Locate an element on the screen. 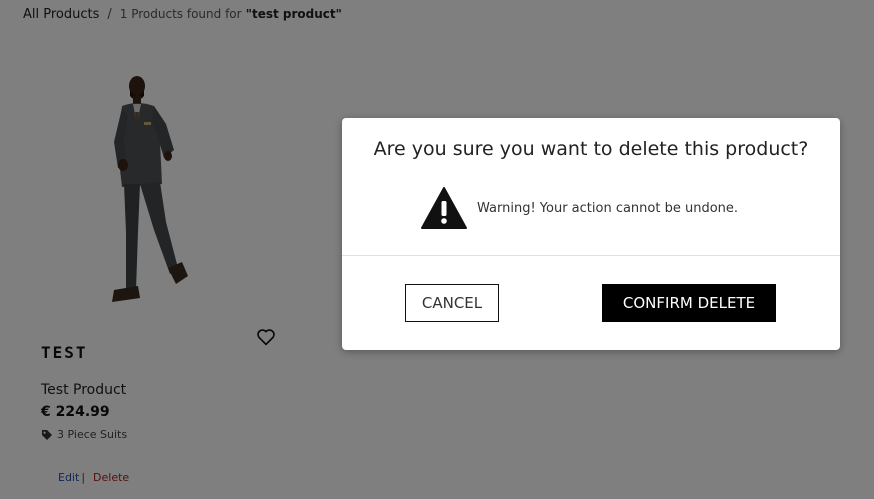 Image resolution: width=874 pixels, height=499 pixels. confirm-delete-button: CONFIRM DELETE is located at coordinates (689, 303).